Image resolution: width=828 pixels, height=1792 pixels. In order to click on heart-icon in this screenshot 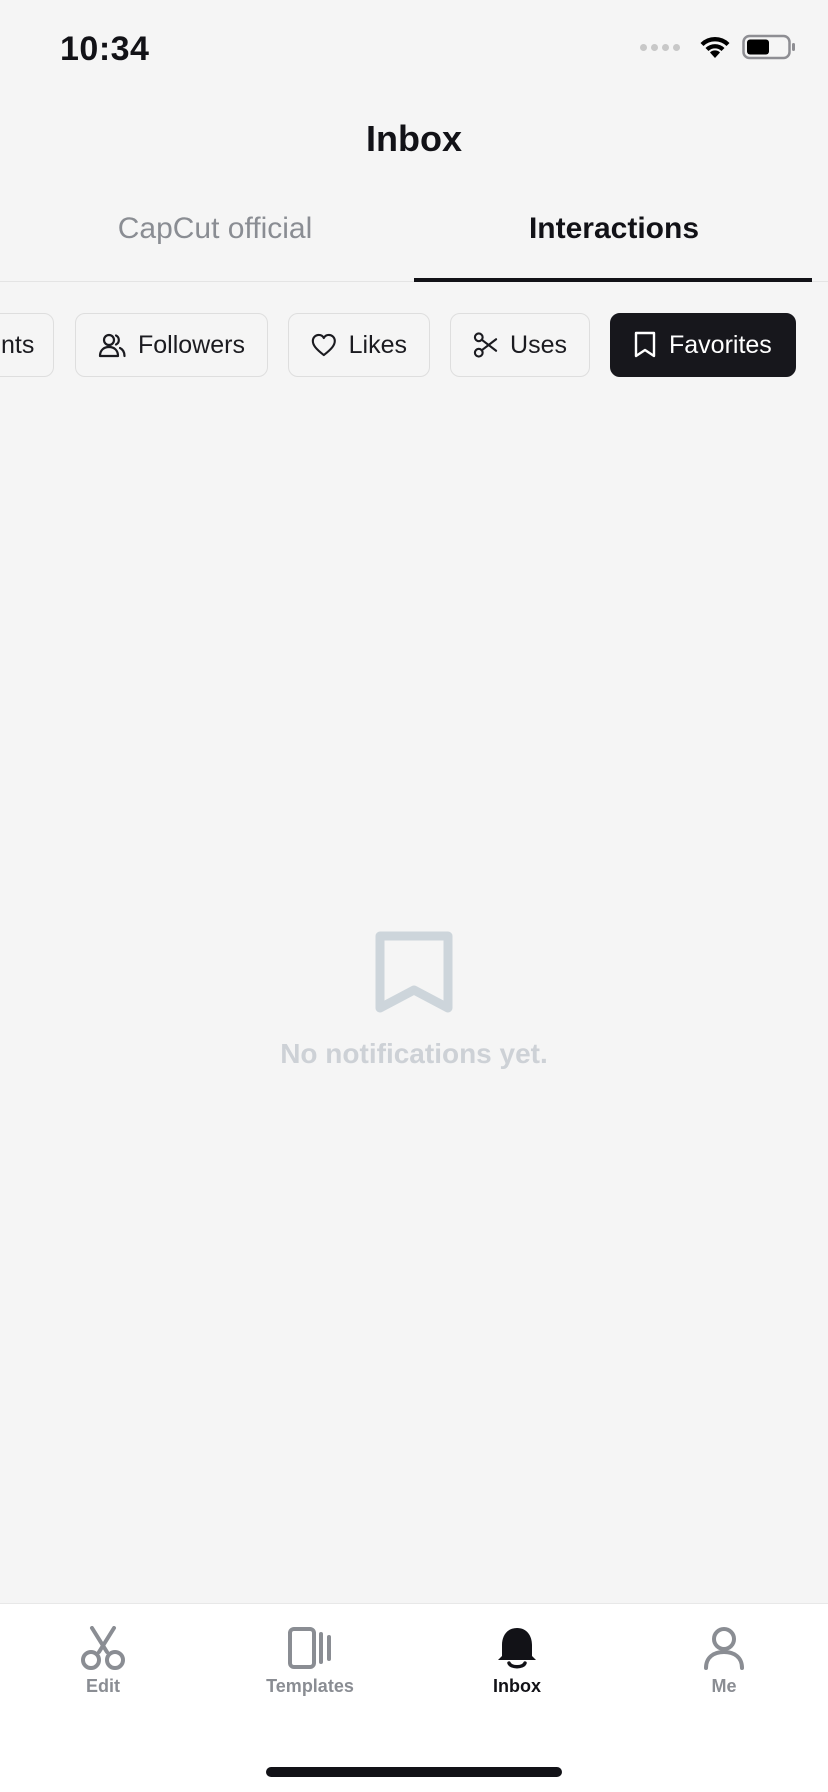, I will do `click(323, 345)`.